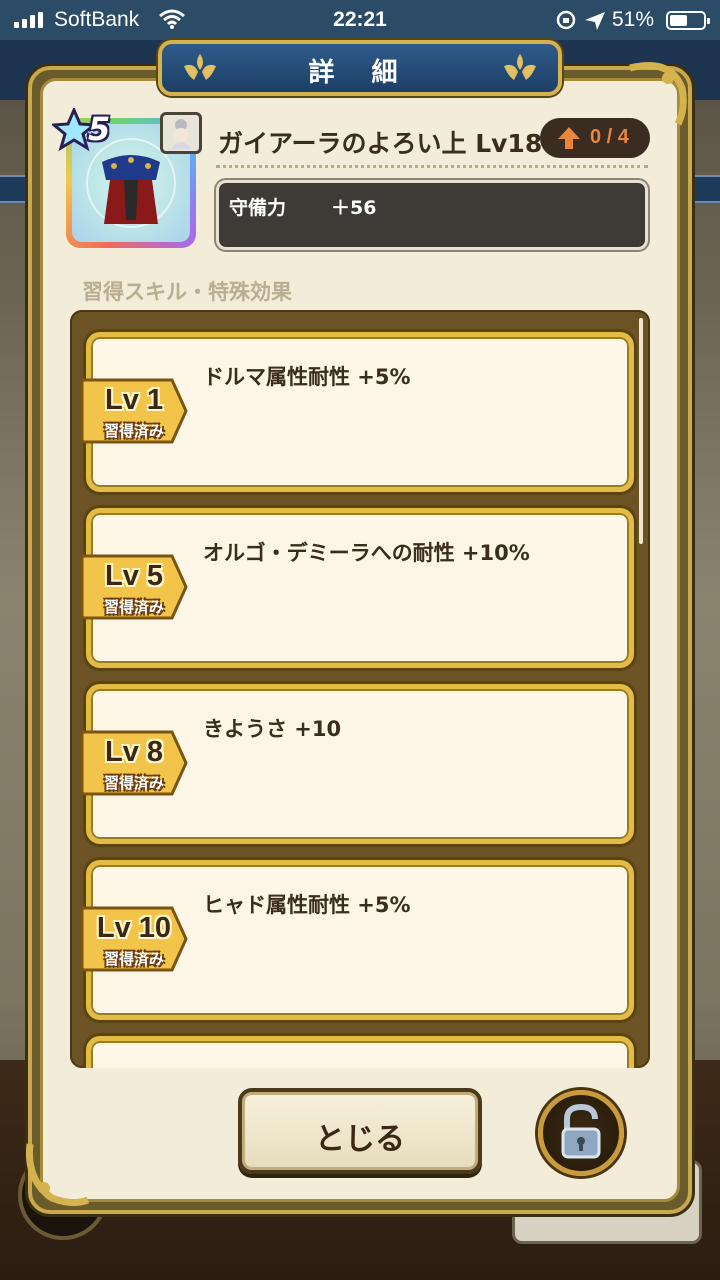 This screenshot has width=720, height=1280. I want to click on up-arrow-icon, so click(569, 138).